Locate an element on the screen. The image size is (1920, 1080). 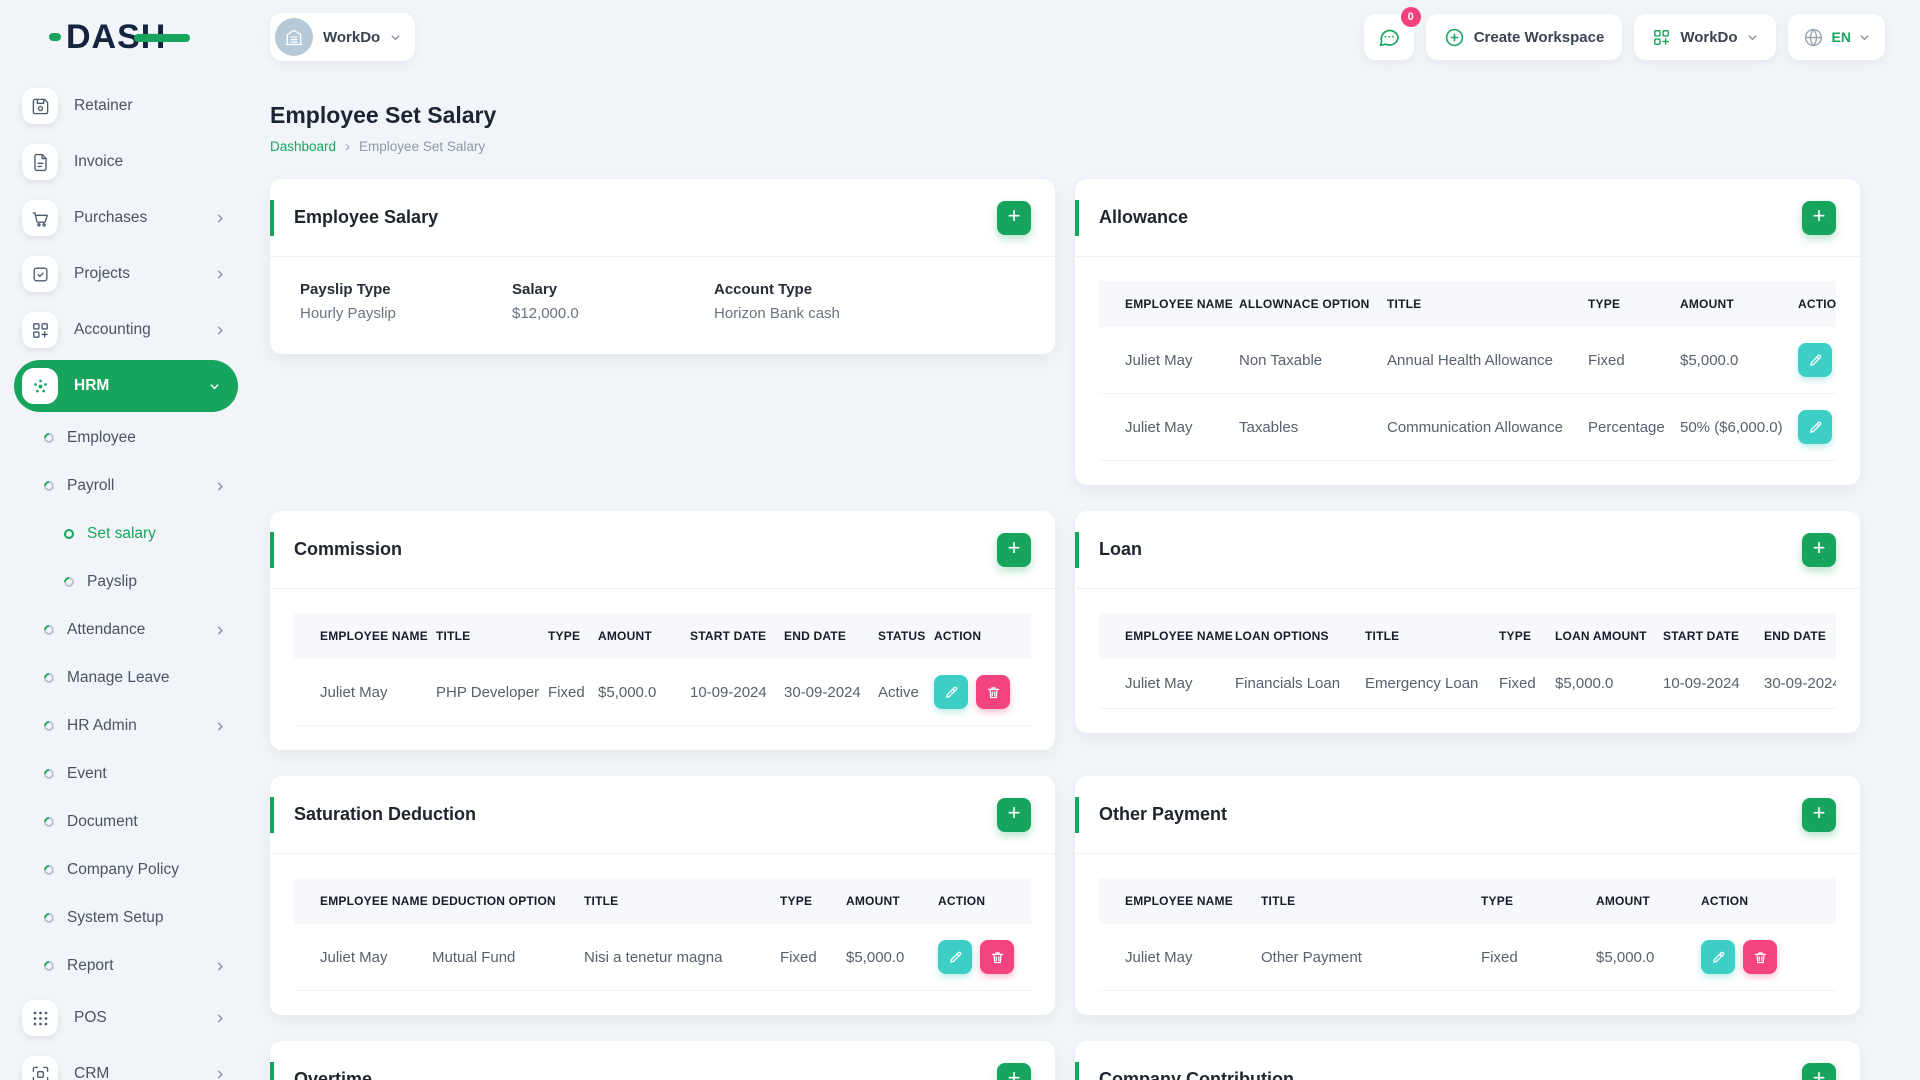
sidebar-item-attendance: Attendance is located at coordinates (125, 630).